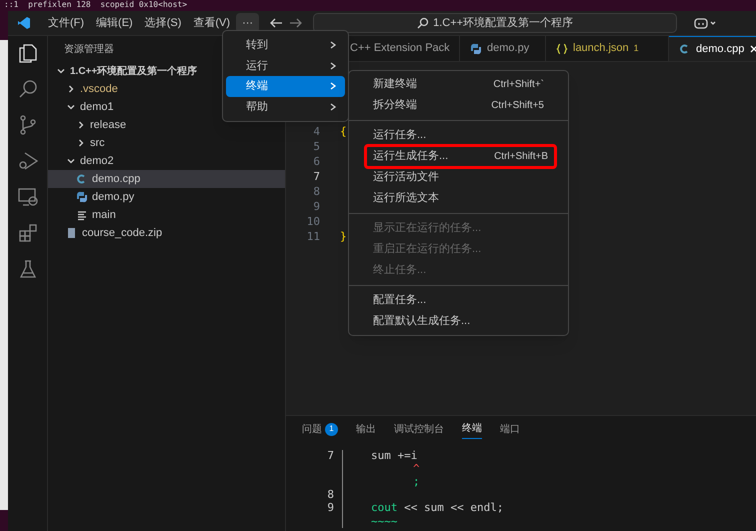  Describe the element at coordinates (562, 48) in the screenshot. I see `braces-icon` at that location.